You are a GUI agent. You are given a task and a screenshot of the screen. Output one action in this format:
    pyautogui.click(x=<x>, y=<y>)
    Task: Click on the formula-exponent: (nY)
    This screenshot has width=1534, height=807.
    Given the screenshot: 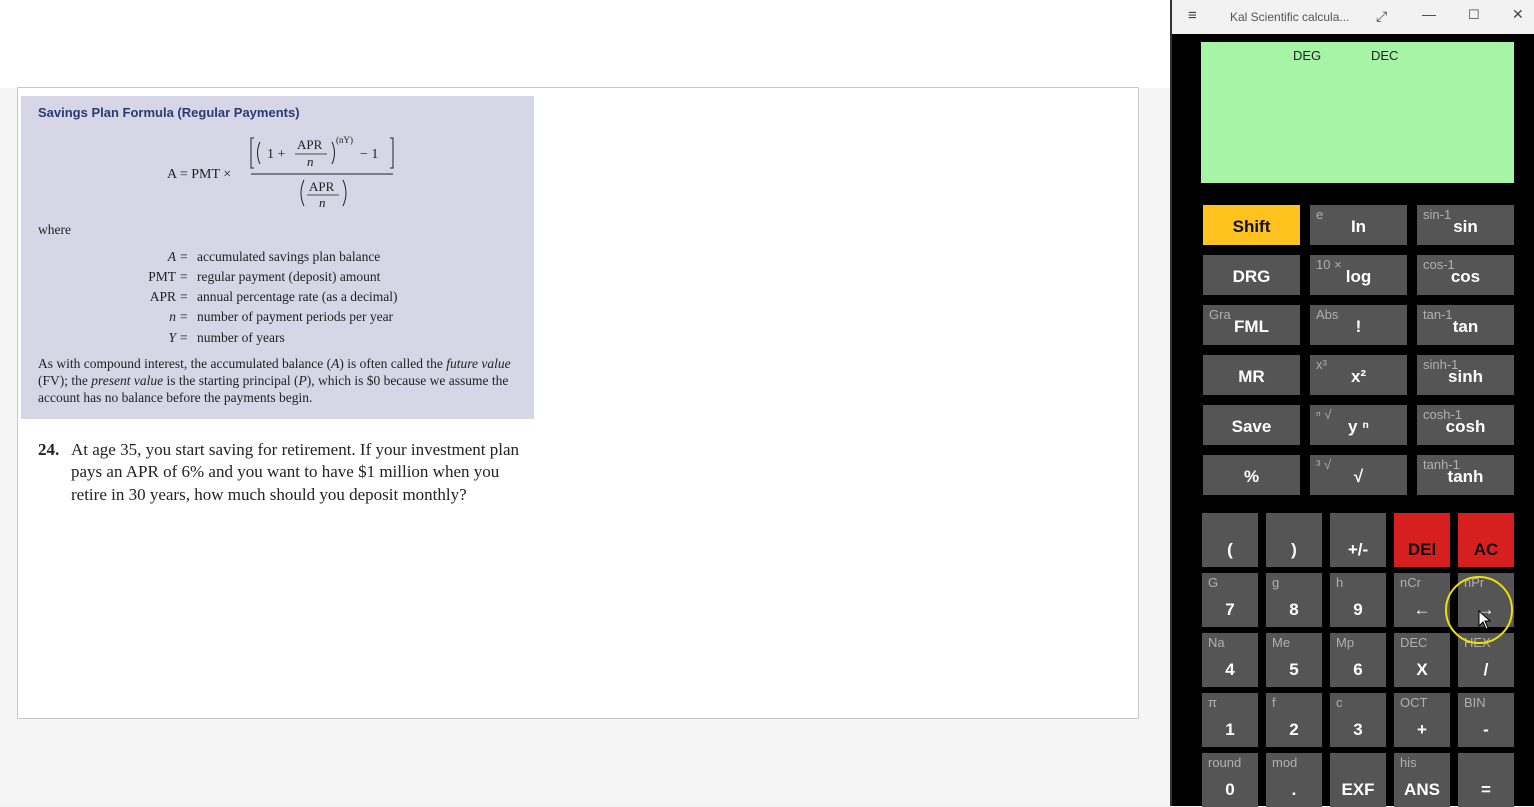 What is the action you would take?
    pyautogui.click(x=344, y=140)
    